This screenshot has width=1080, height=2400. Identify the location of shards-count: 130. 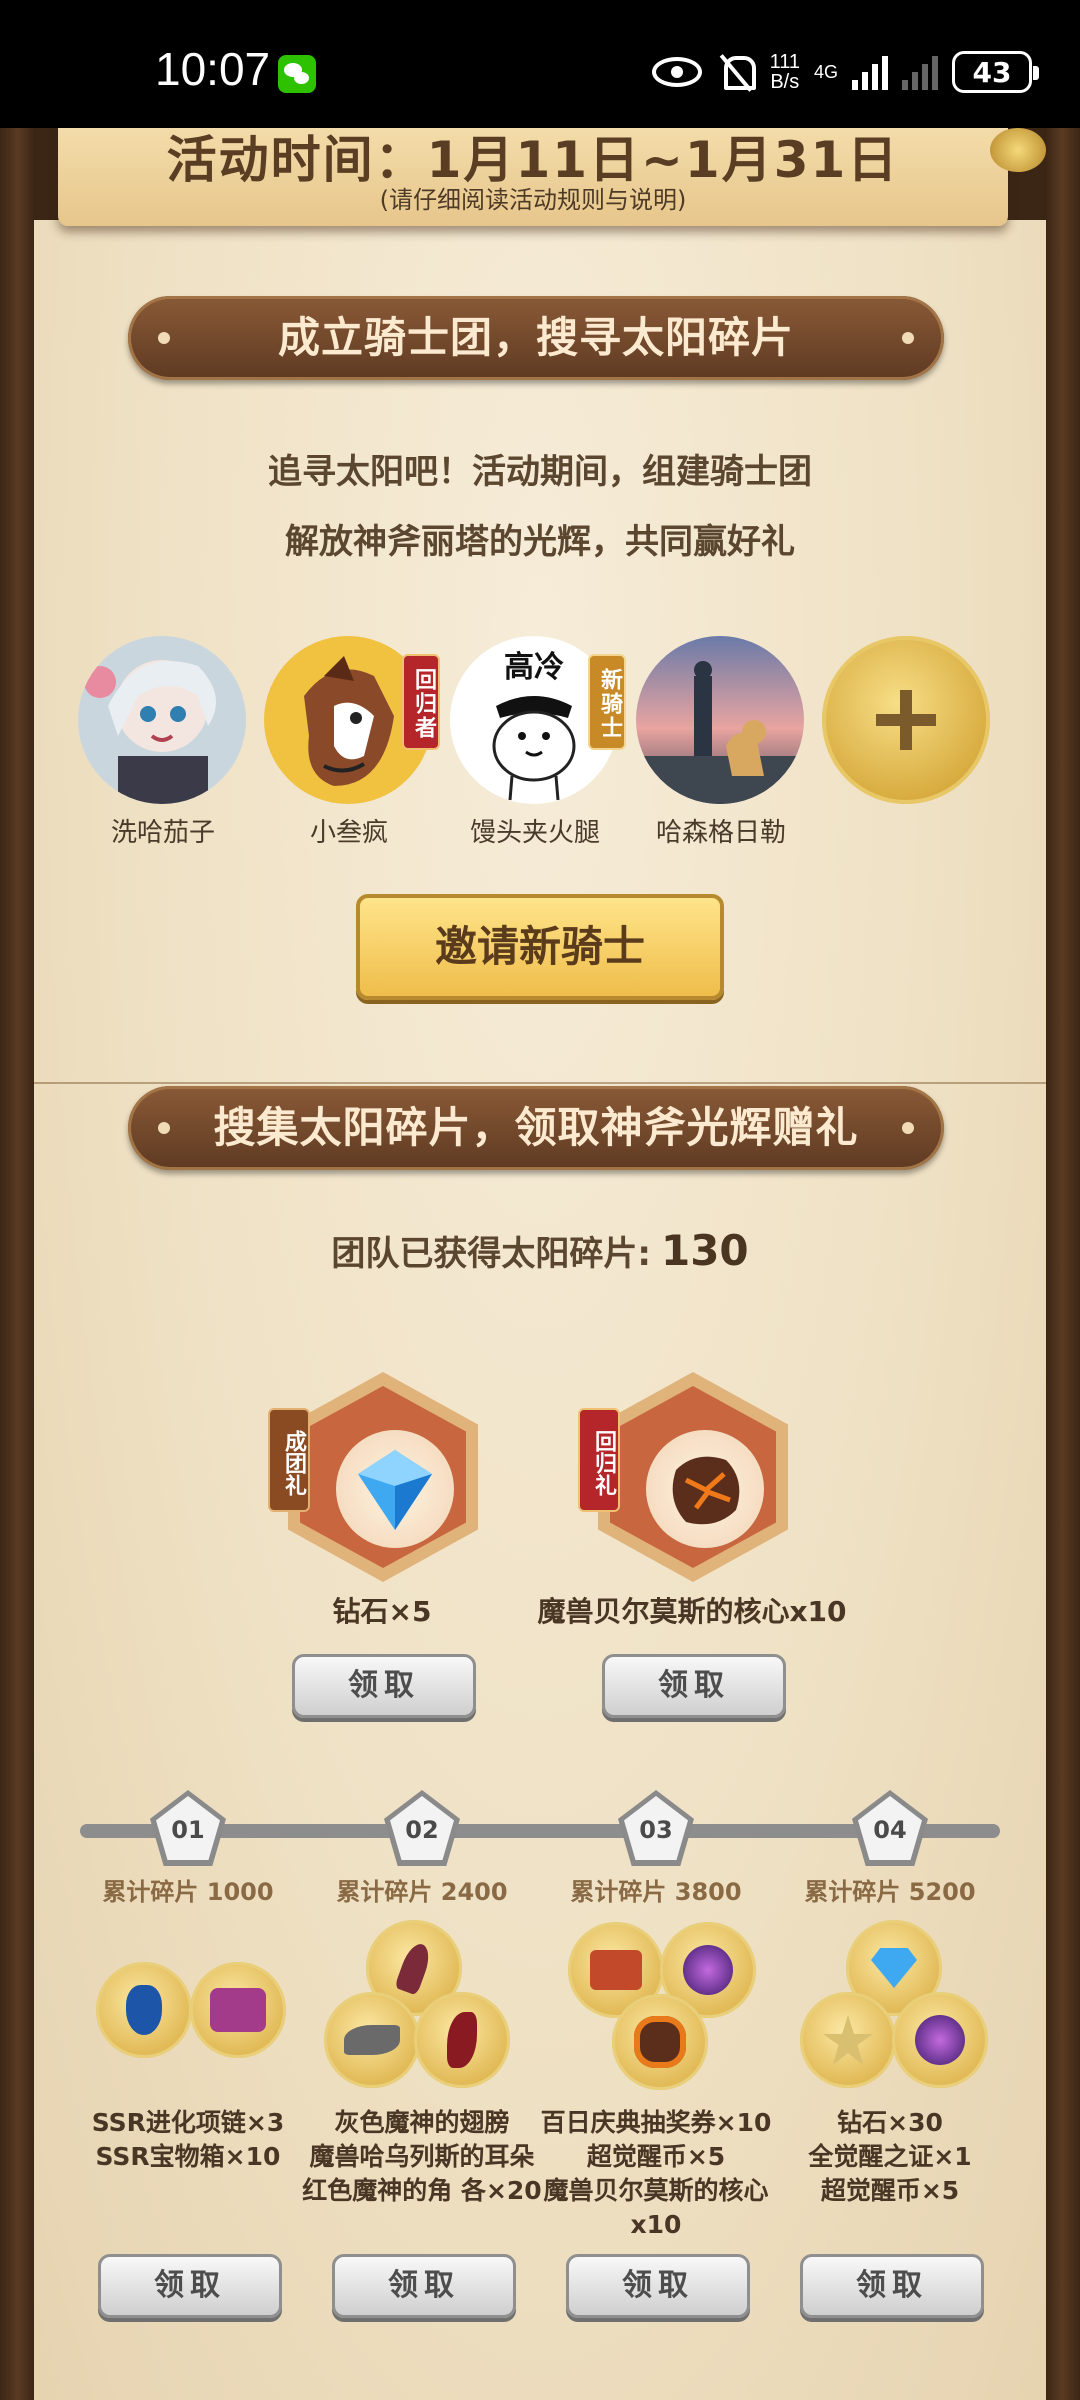
(704, 1250).